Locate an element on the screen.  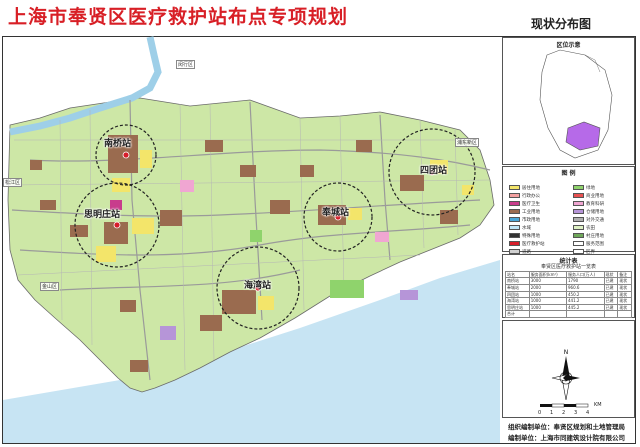
legend-item: 商业用地 is located at coordinates (588, 192).